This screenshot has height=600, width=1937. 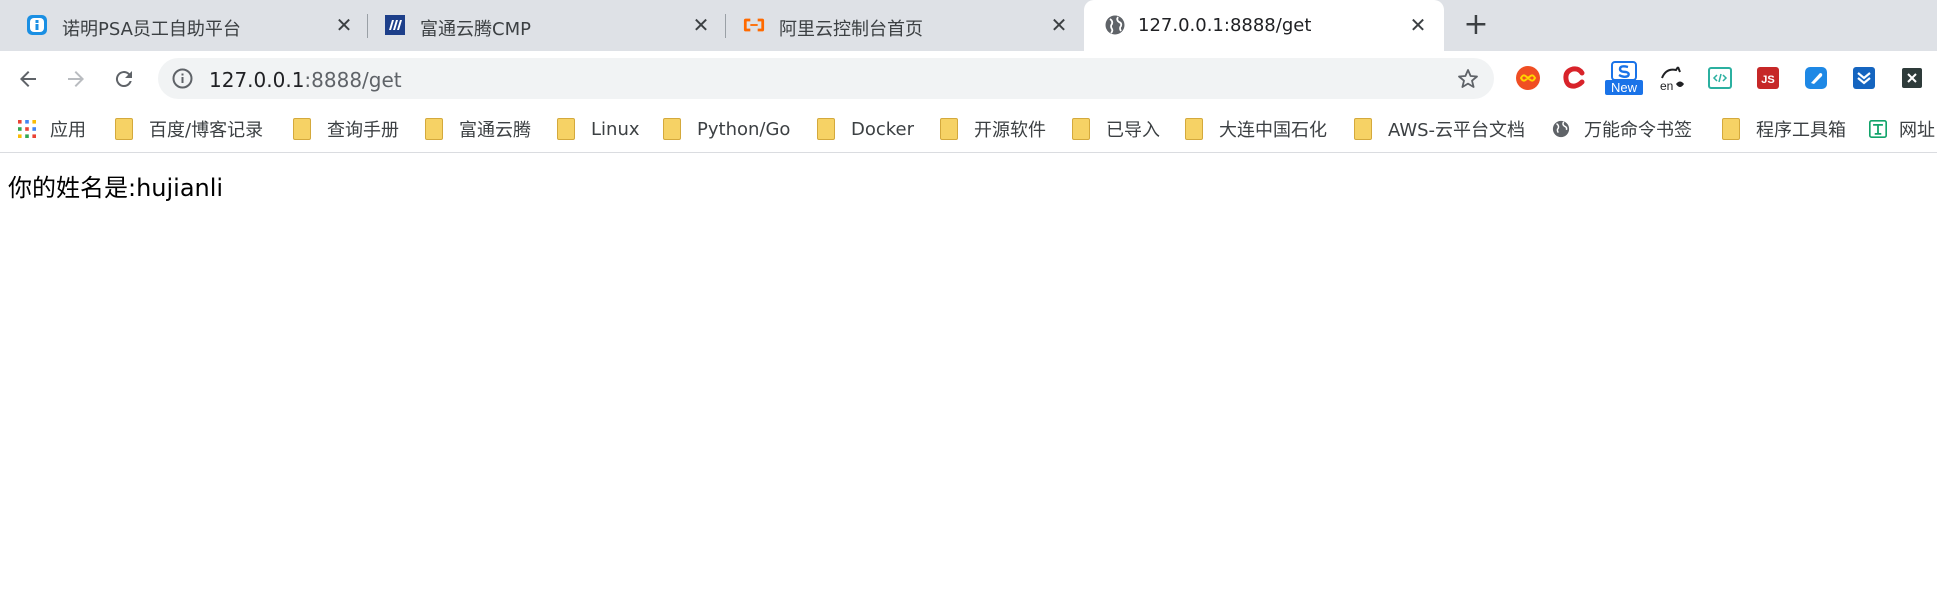 I want to click on bookmark-label: 程序工具箱, so click(x=1801, y=130).